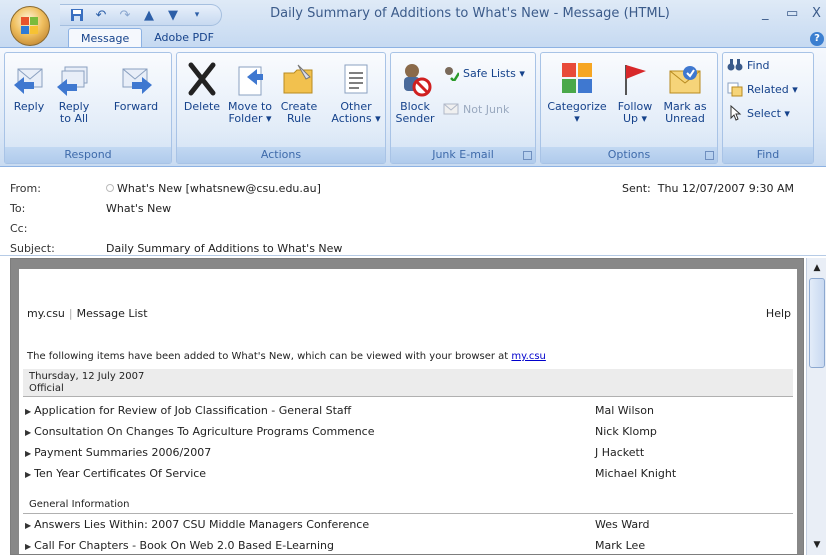 The image size is (826, 555). What do you see at coordinates (46, 388) in the screenshot?
I see `section-title-official: Official` at bounding box center [46, 388].